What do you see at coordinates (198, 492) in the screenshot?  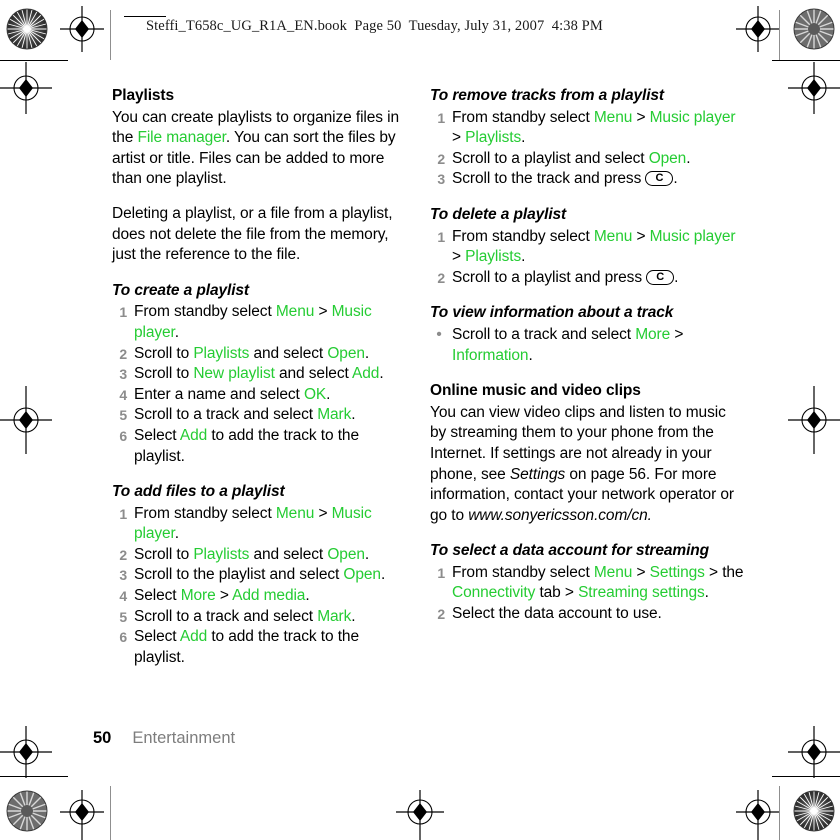 I see `heading-to-add-files-to-a-playlist: To add files to a playlist` at bounding box center [198, 492].